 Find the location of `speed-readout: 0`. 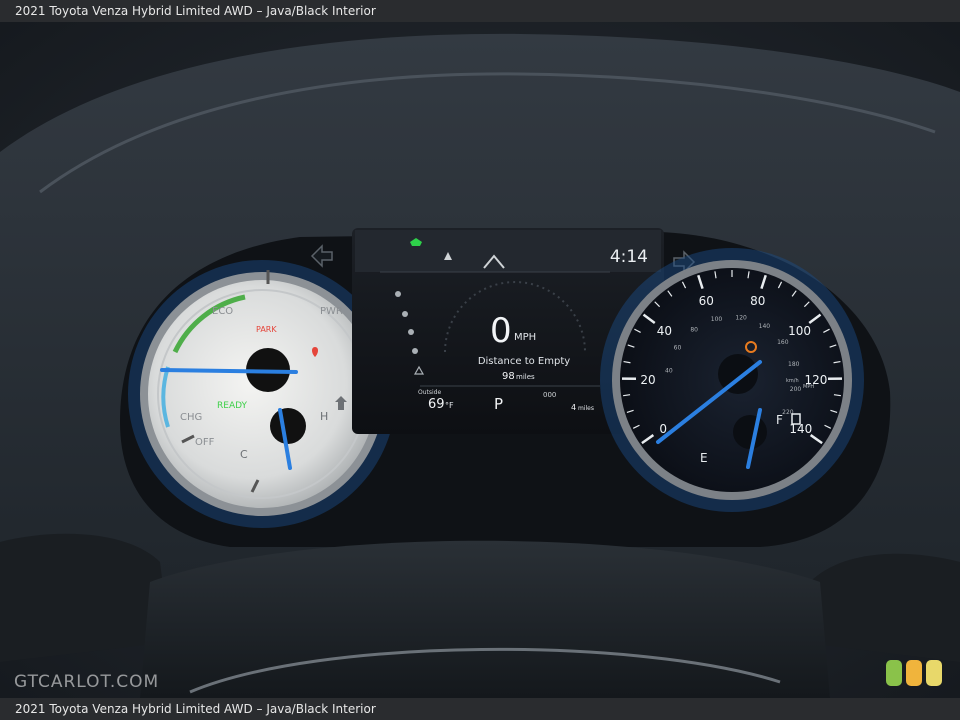

speed-readout: 0 is located at coordinates (501, 331).